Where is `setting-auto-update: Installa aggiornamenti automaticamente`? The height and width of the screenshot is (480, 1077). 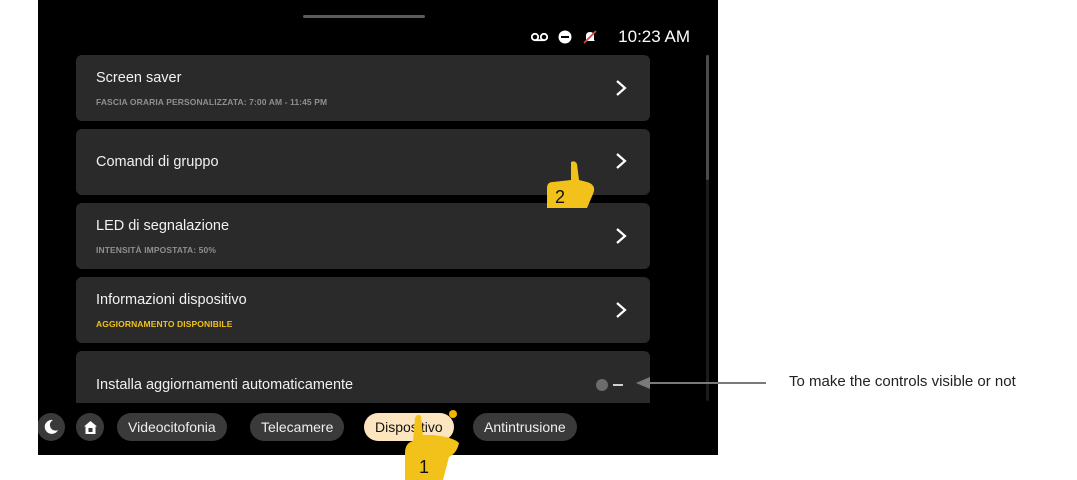
setting-auto-update: Installa aggiornamenti automaticamente is located at coordinates (363, 377).